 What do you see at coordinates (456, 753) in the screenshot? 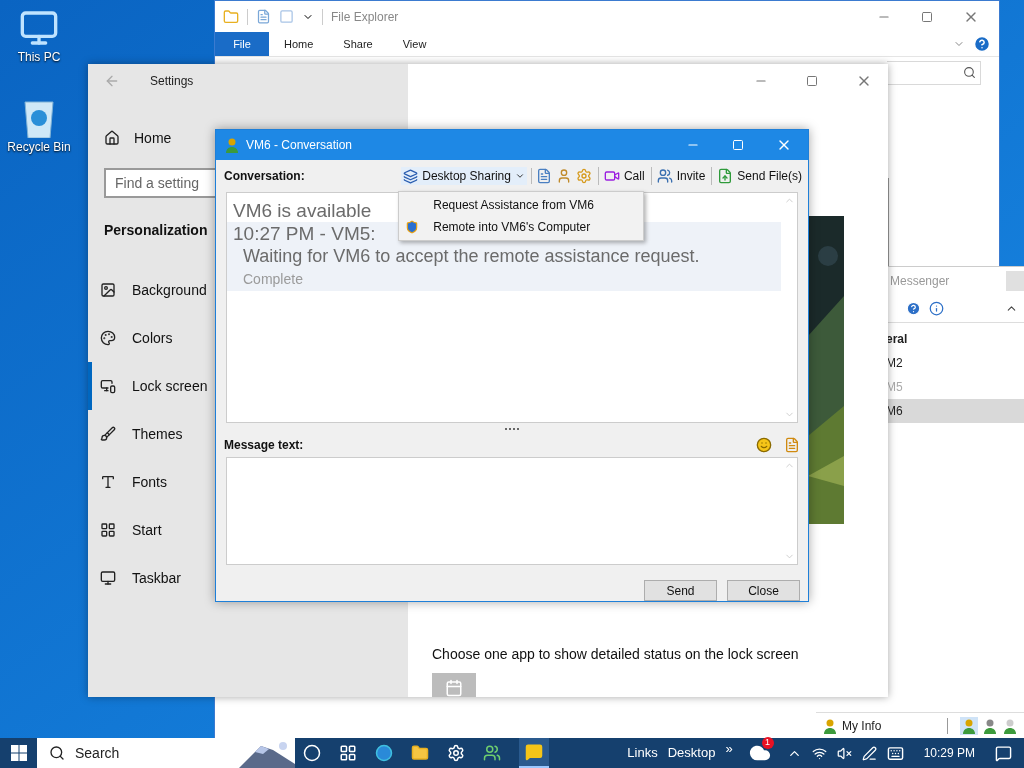
I see `settings-icon` at bounding box center [456, 753].